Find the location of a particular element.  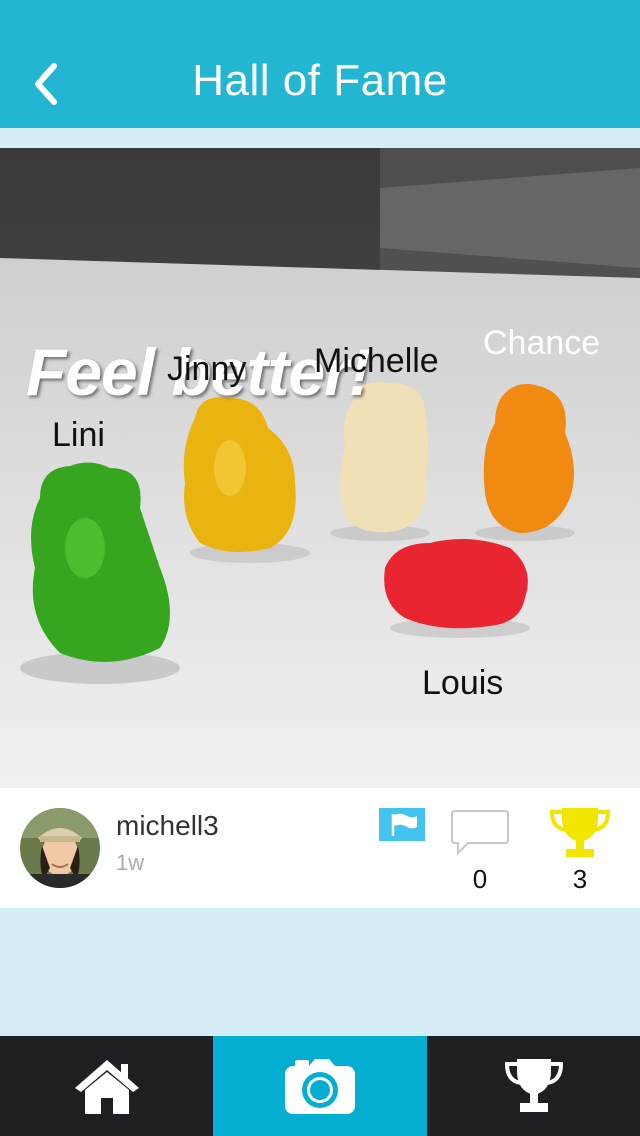

page-title: Hall of Fame is located at coordinates (320, 80).